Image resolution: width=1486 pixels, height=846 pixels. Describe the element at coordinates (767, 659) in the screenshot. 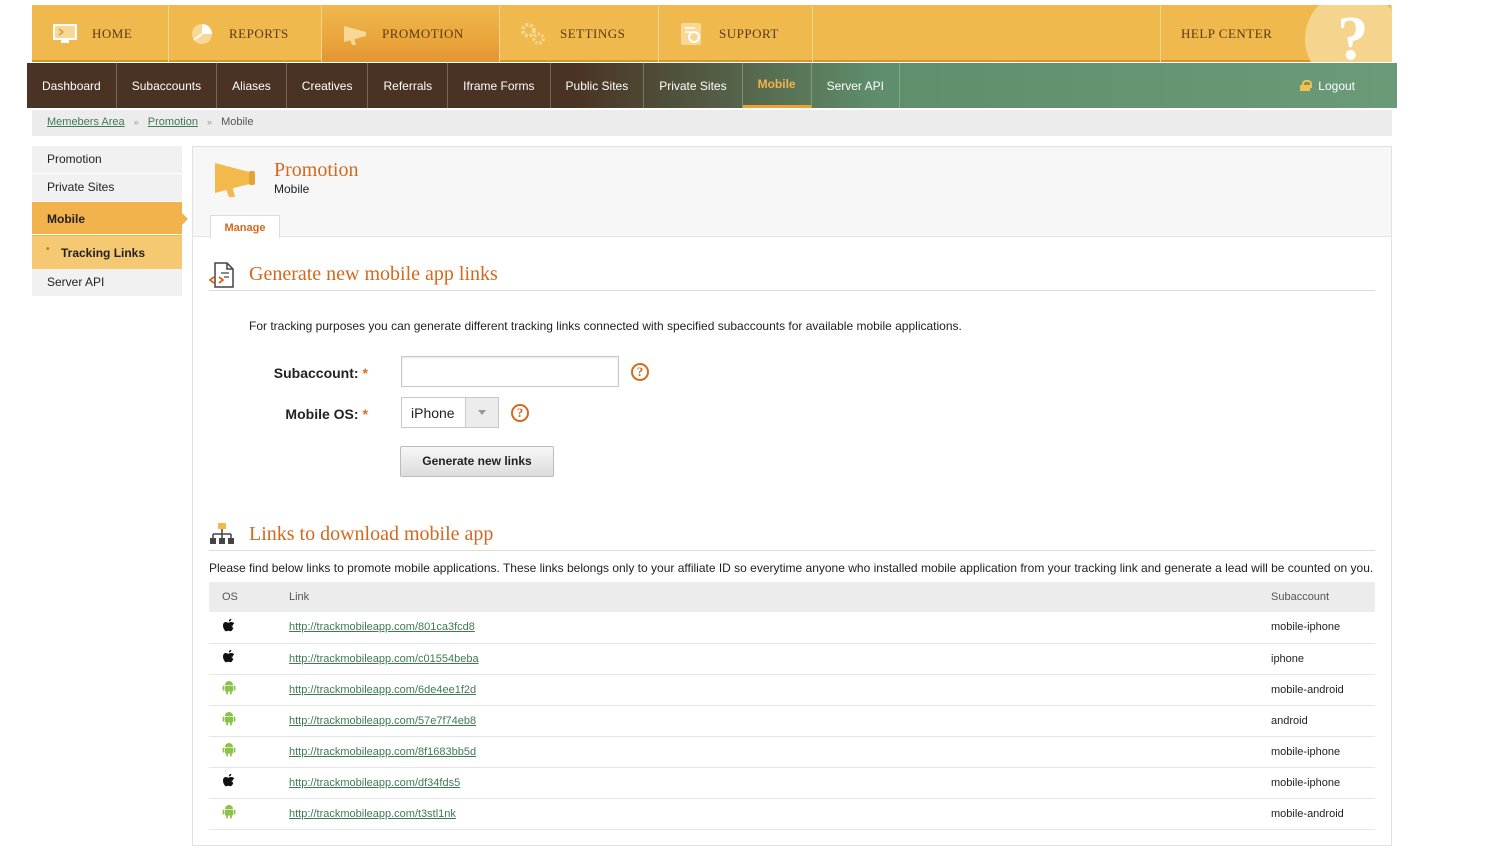

I see `link-cell: http://trackmobileapp.com/c01554beba` at that location.